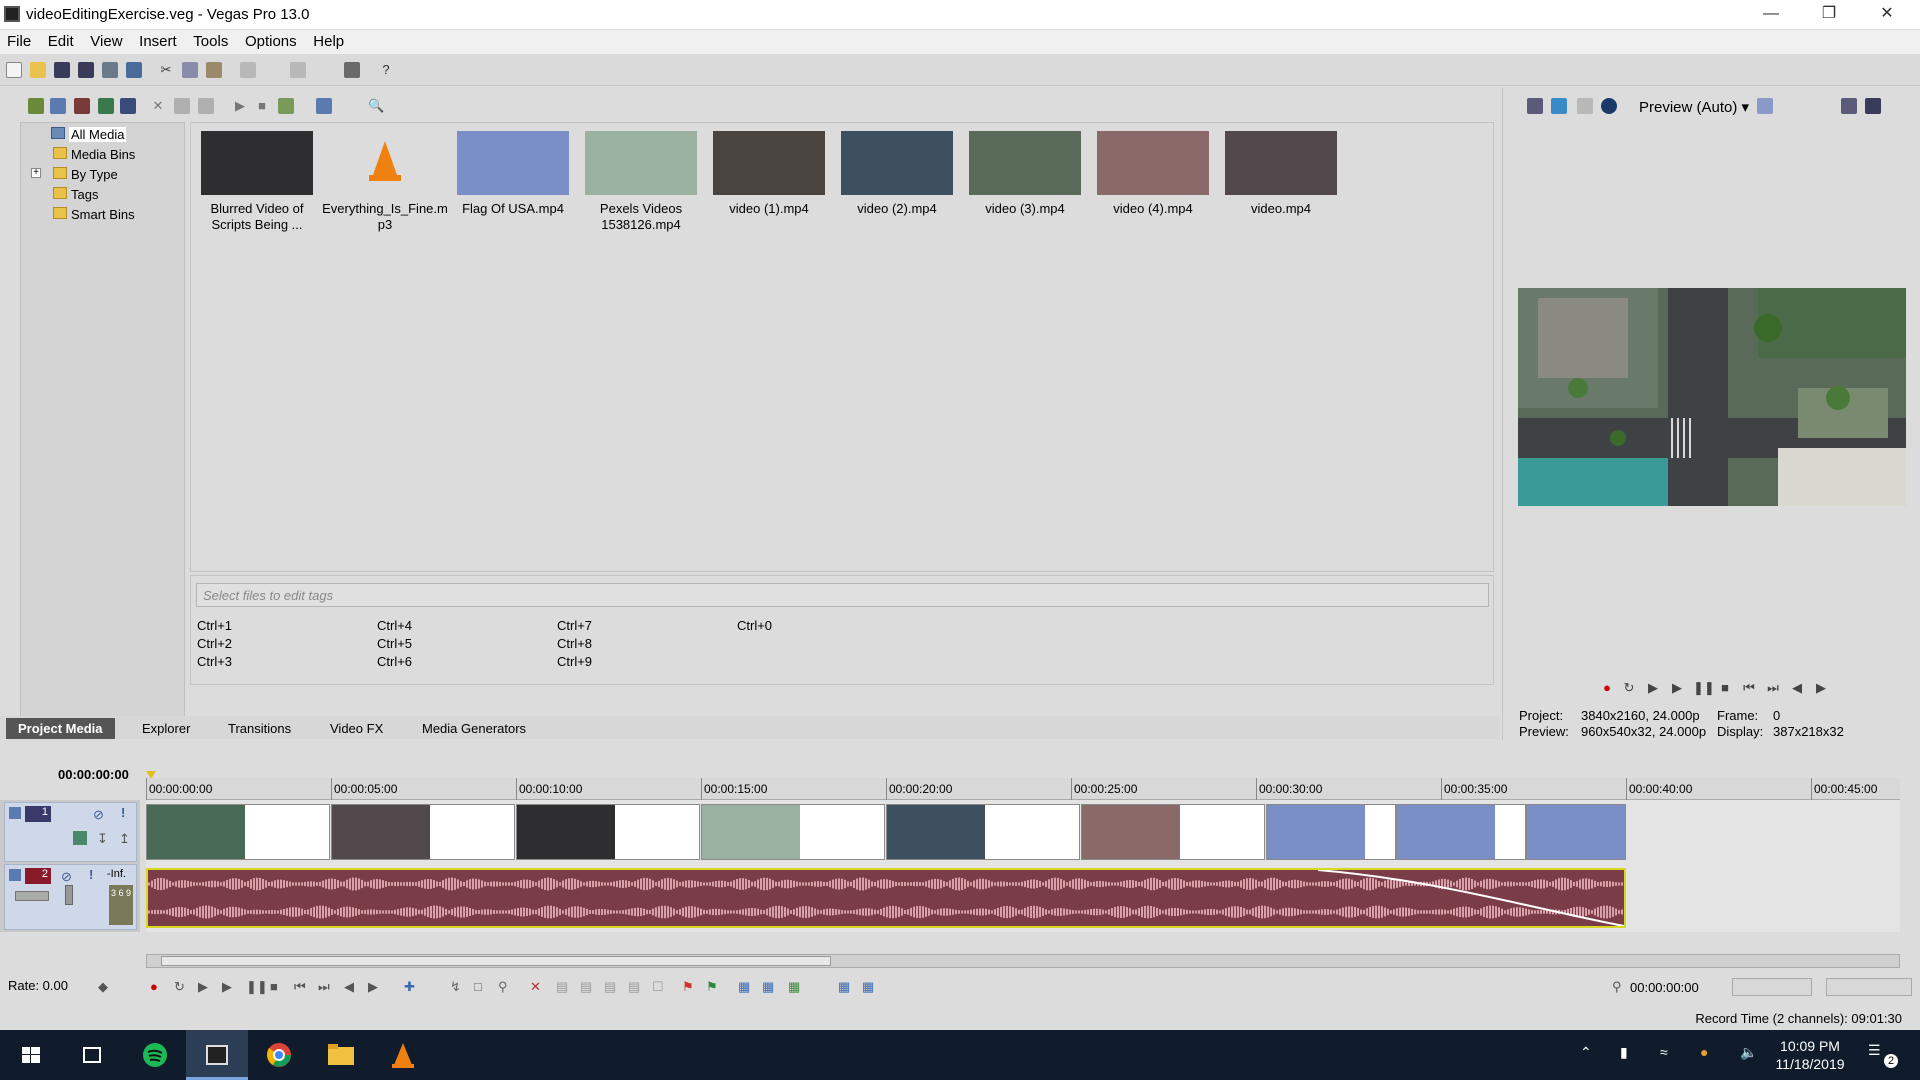  What do you see at coordinates (1624, 1052) in the screenshot?
I see `battery-icon: ▮` at bounding box center [1624, 1052].